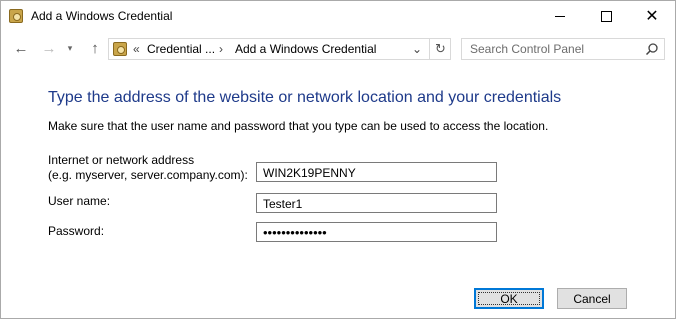 The width and height of the screenshot is (676, 319). Describe the element at coordinates (305, 49) in the screenshot. I see `breadcrumb-item: Add a Windows Credential` at that location.